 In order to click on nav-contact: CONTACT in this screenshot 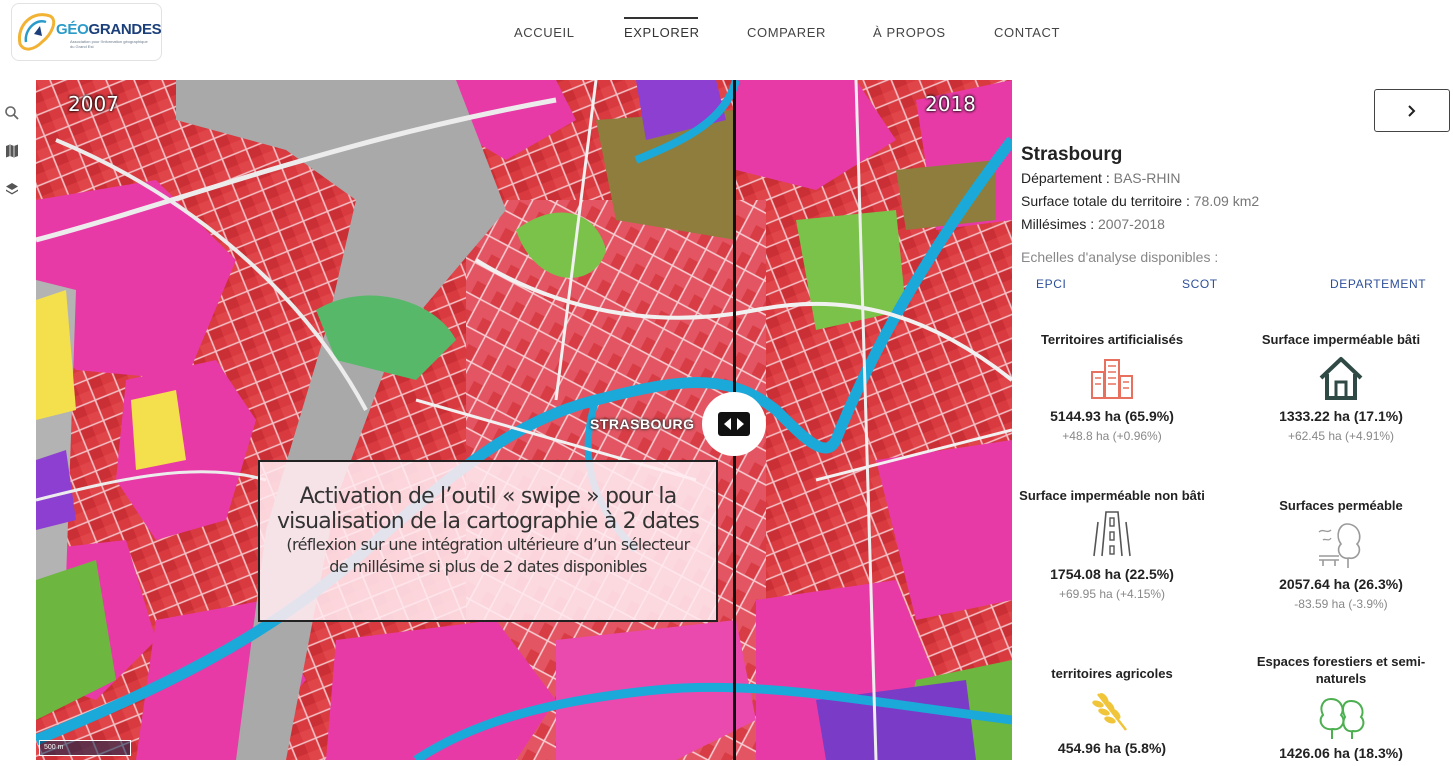, I will do `click(1027, 32)`.